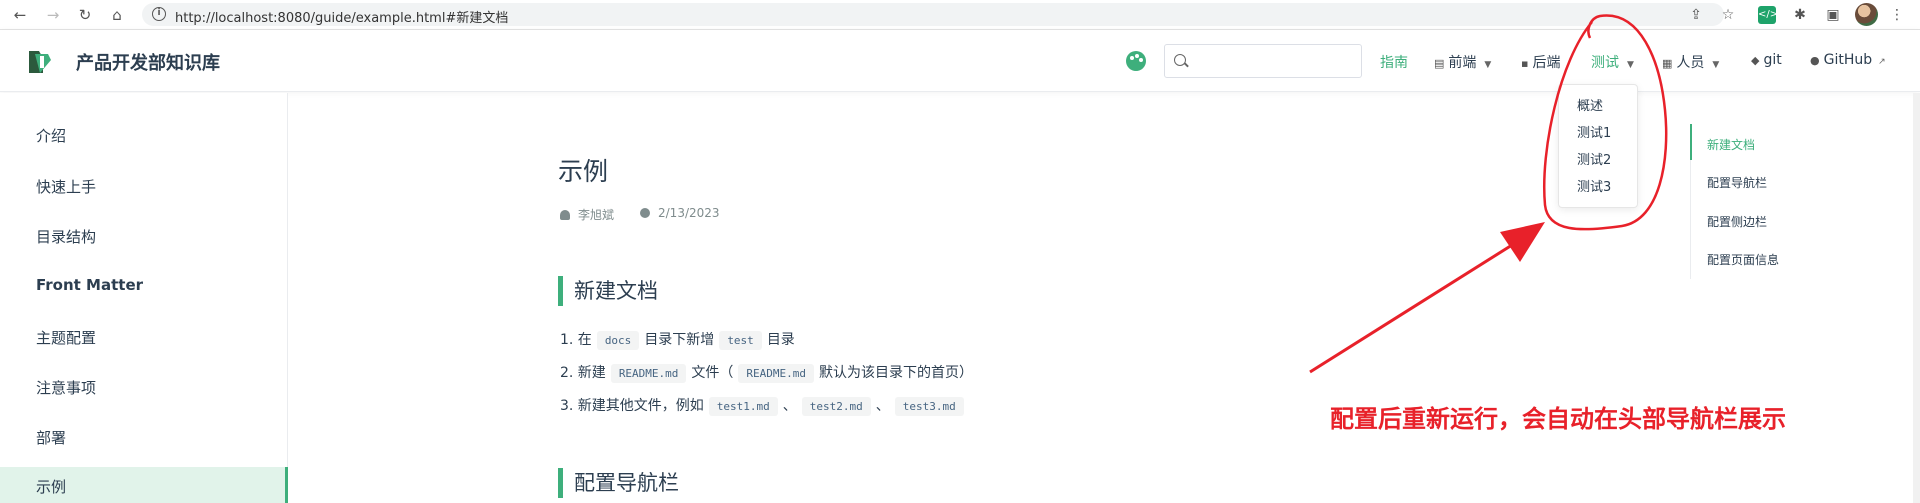 The width and height of the screenshot is (1920, 503). I want to click on toc-item-config-page-info: 配置页面信息, so click(1743, 259).